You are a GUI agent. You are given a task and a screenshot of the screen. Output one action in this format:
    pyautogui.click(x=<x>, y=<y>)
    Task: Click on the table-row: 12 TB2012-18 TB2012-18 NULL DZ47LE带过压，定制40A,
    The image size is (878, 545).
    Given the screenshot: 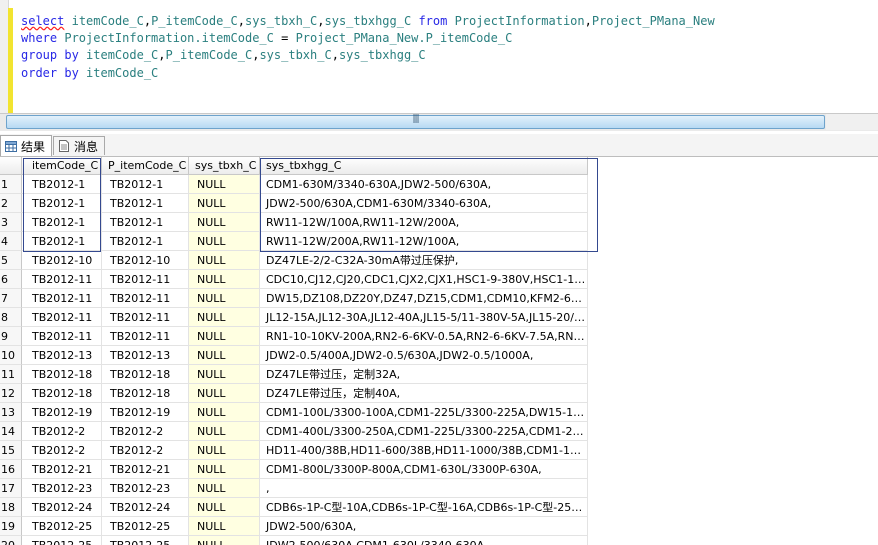 What is the action you would take?
    pyautogui.click(x=439, y=393)
    